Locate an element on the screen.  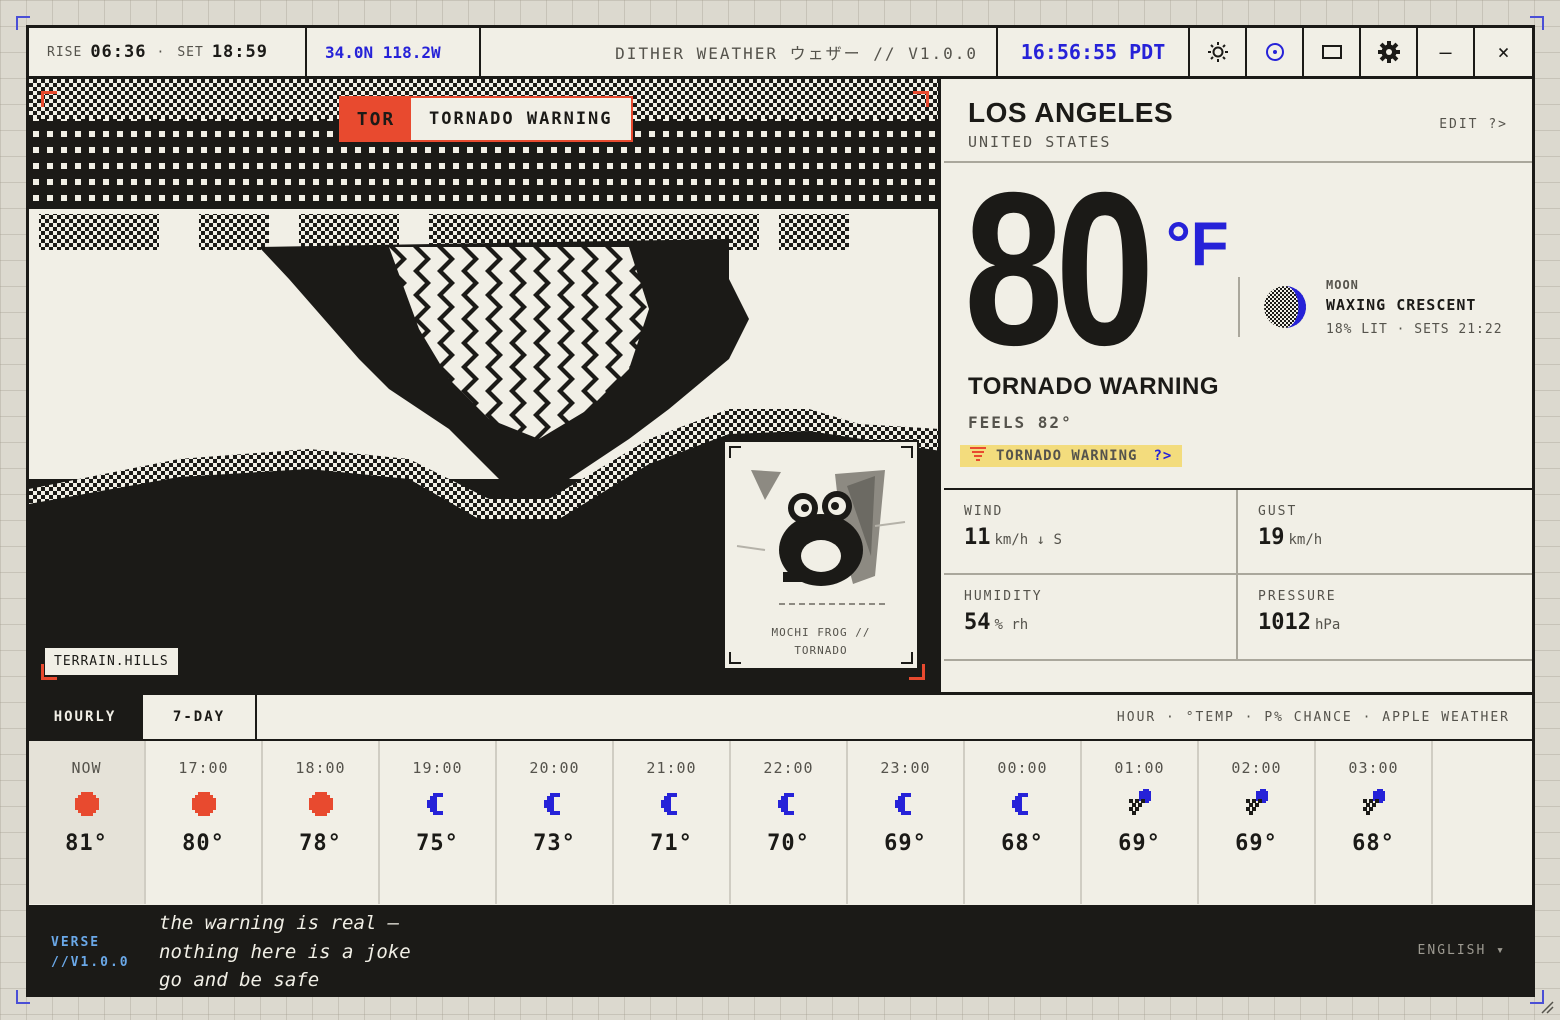
resize-grip-icon is located at coordinates (1547, 1007).